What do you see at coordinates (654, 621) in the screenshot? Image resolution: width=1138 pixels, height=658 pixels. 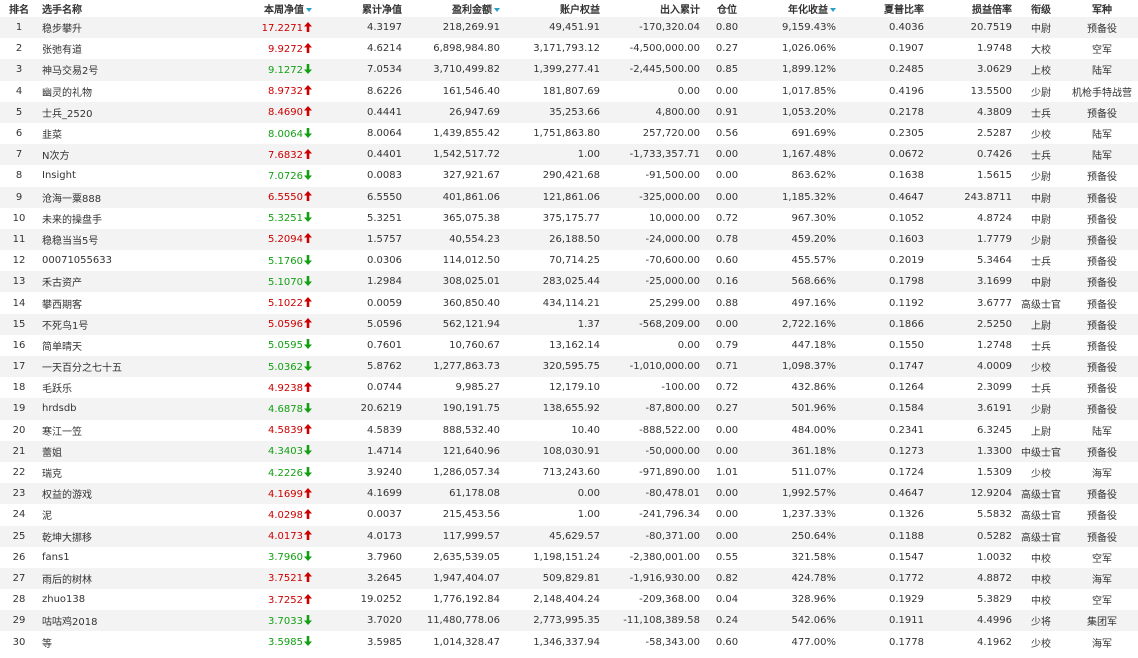 I see `cell-inout: -11,108,389.58` at bounding box center [654, 621].